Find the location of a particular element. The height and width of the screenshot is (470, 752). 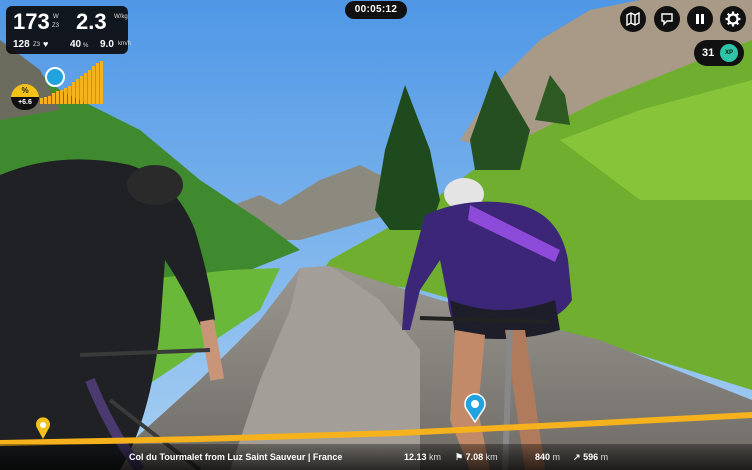

stats-panel: 173 W Z3 2.3 W/kg 128 Z3 ♥ 40 % 9.0 km/h is located at coordinates (69, 30).